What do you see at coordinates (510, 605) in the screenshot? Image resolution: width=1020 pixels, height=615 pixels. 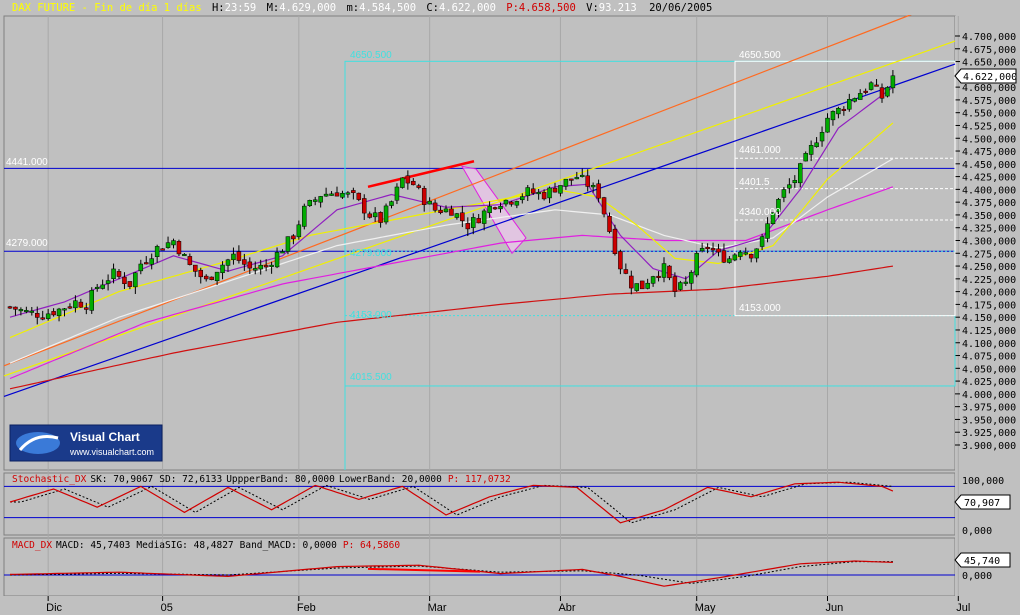 I see `time-axis` at bounding box center [510, 605].